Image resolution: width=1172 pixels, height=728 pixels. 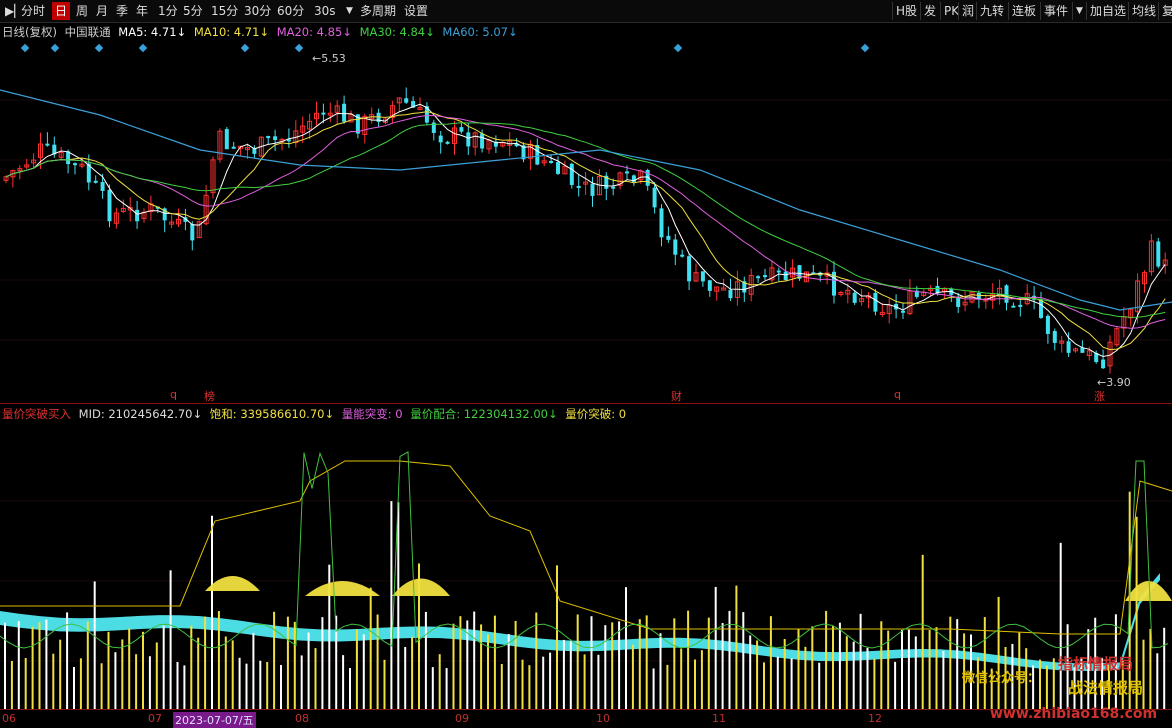 What do you see at coordinates (325, 11) in the screenshot?
I see `tab-30s: 30s` at bounding box center [325, 11].